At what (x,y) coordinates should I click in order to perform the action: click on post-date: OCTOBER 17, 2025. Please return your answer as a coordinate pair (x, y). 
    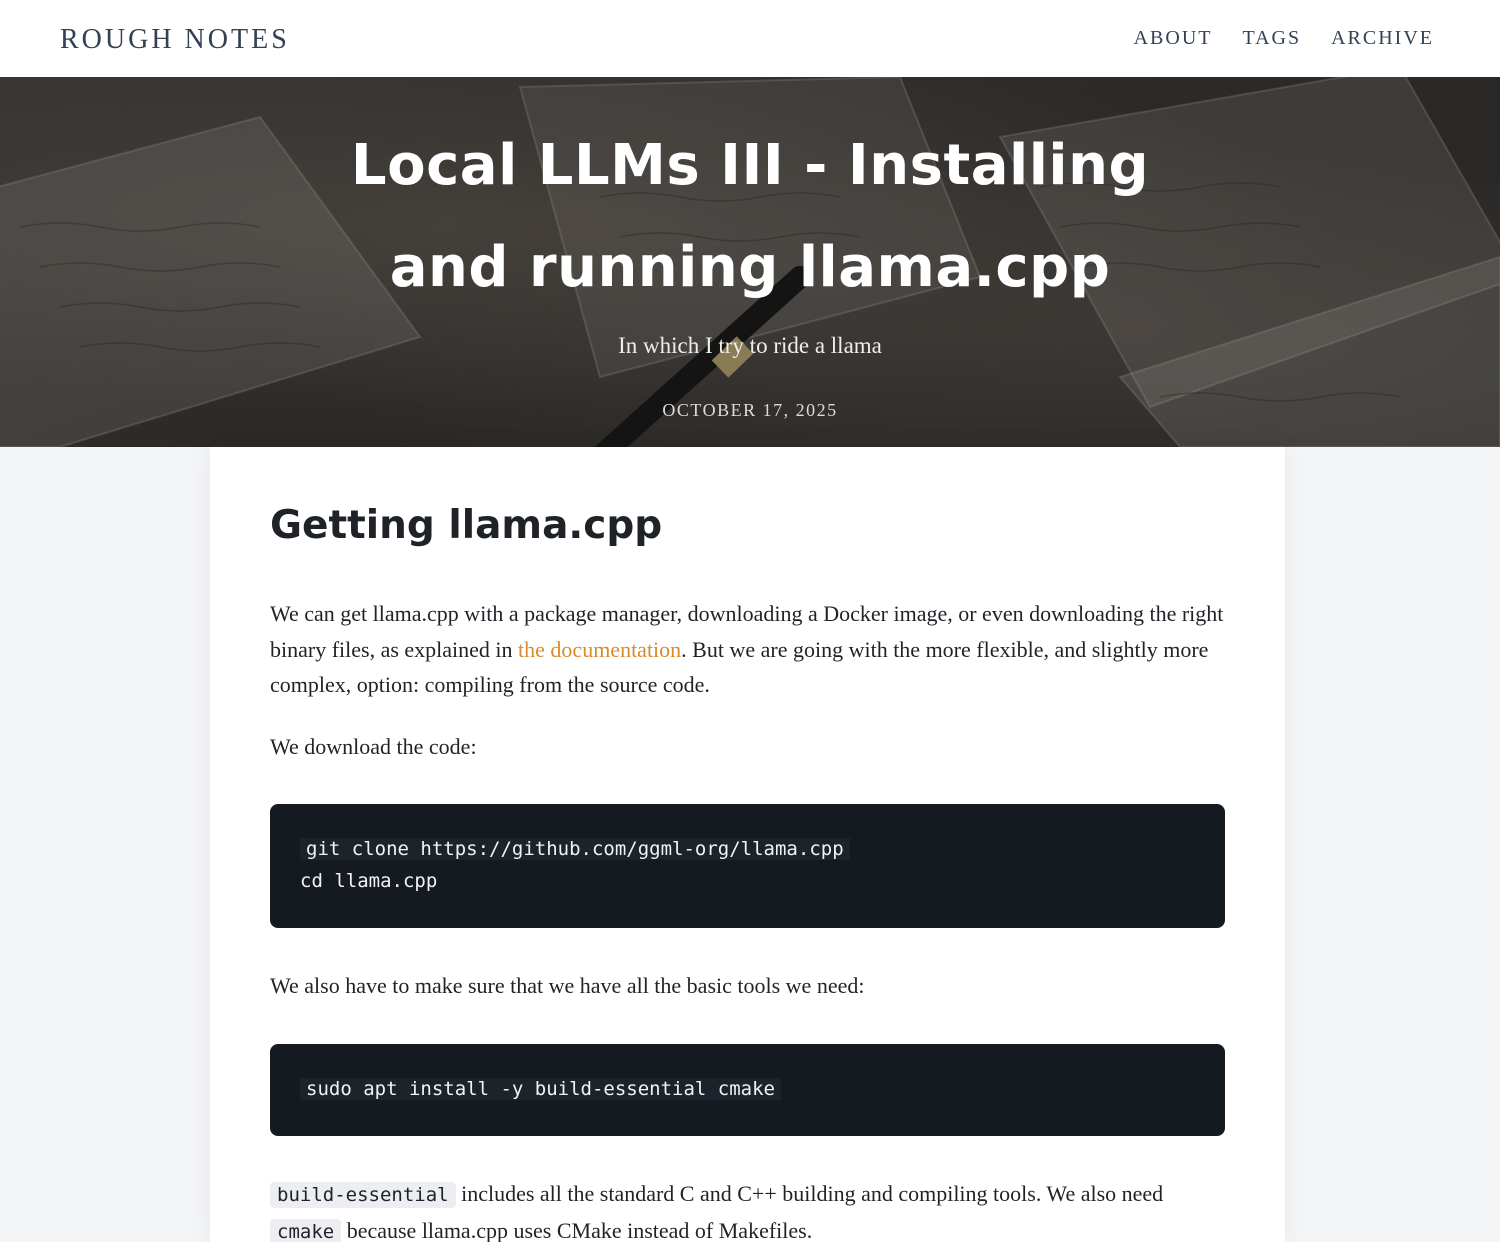
    Looking at the image, I should click on (750, 410).